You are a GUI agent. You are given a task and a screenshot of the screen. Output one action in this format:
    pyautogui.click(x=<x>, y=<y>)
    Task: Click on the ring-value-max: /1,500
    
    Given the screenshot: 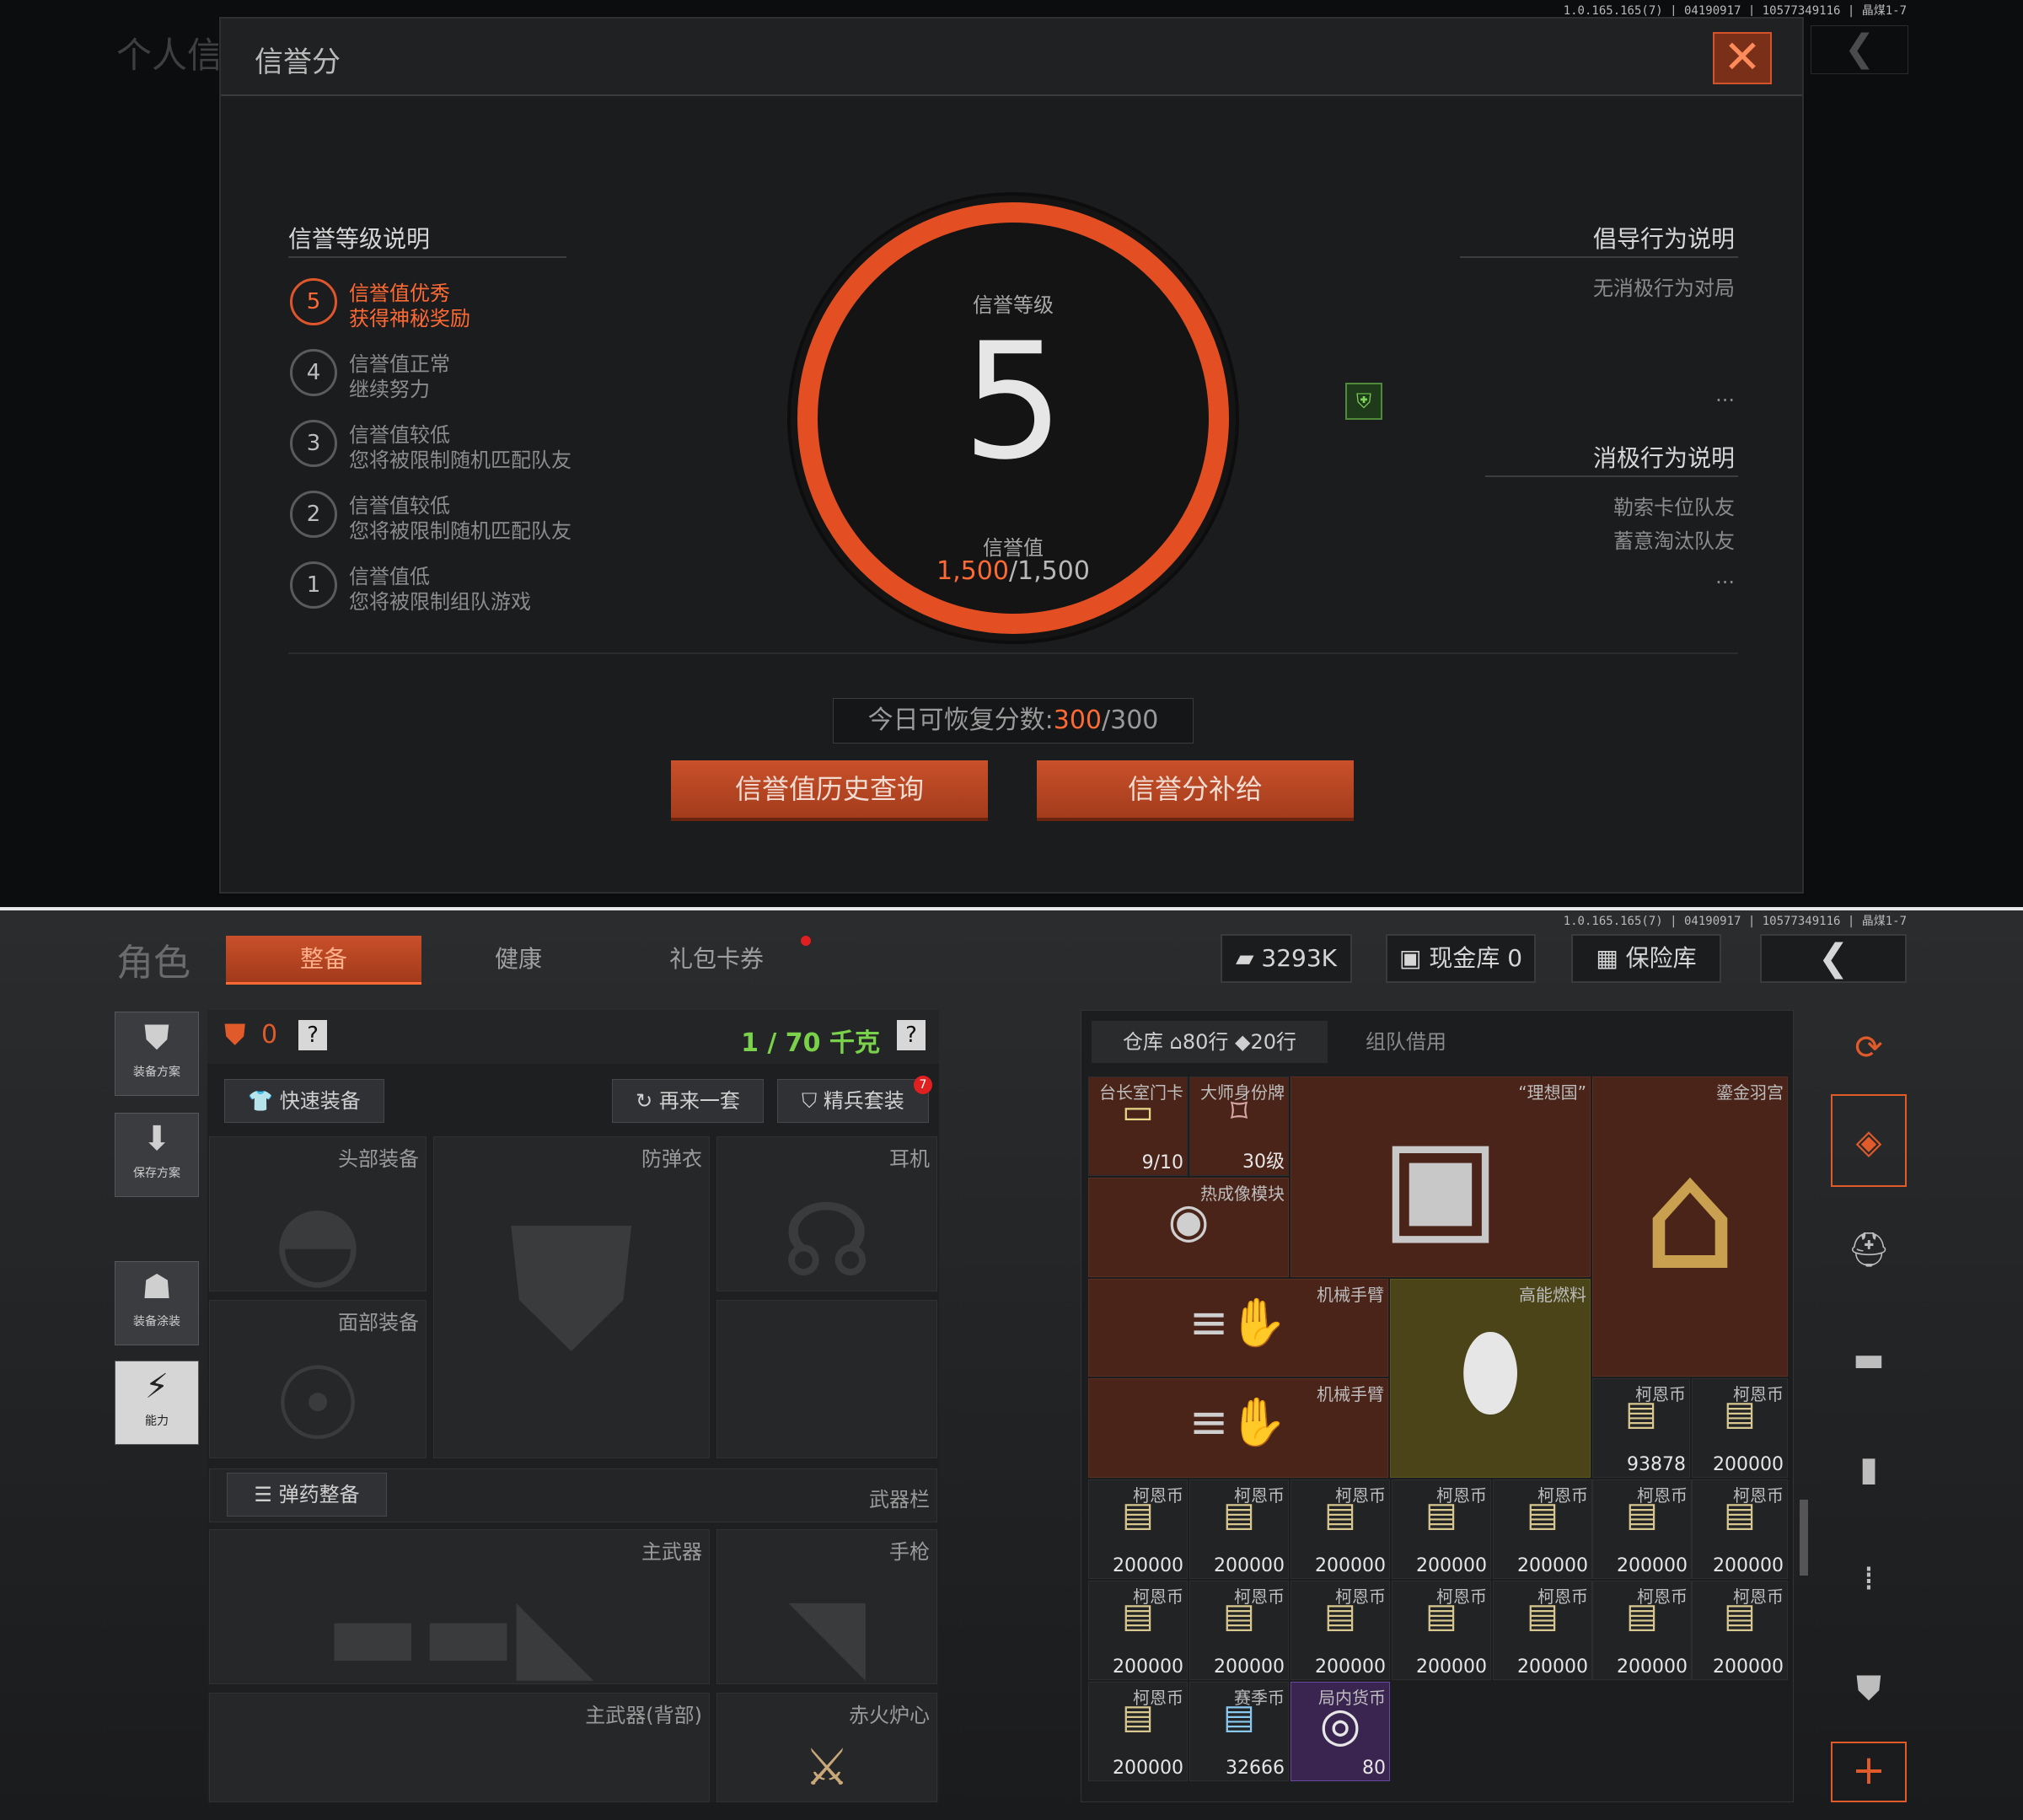 What is the action you would take?
    pyautogui.click(x=1049, y=571)
    